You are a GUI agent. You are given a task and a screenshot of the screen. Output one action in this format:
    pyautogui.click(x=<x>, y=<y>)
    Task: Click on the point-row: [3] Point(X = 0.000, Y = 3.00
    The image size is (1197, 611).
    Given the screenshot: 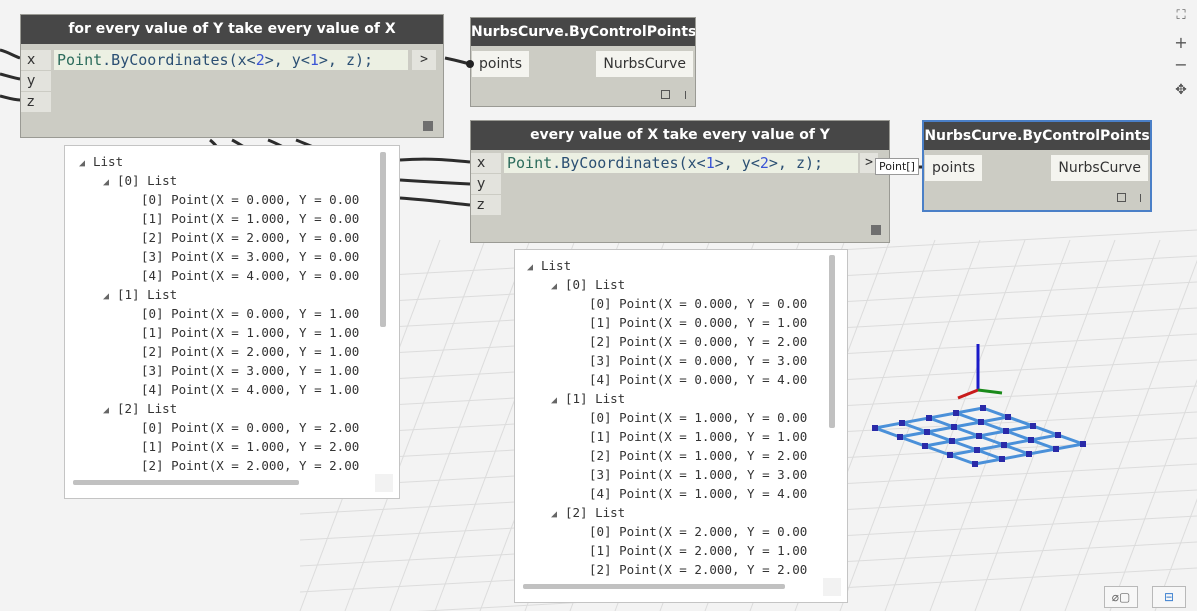 What is the action you would take?
    pyautogui.click(x=661, y=360)
    